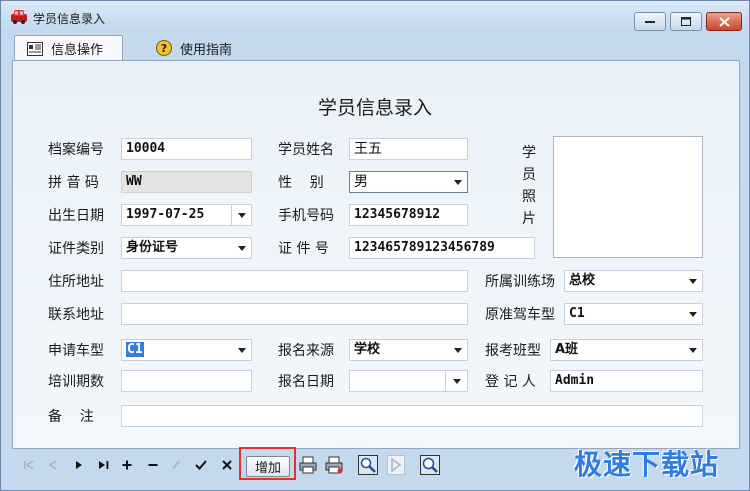  I want to click on zoom-button, so click(430, 465).